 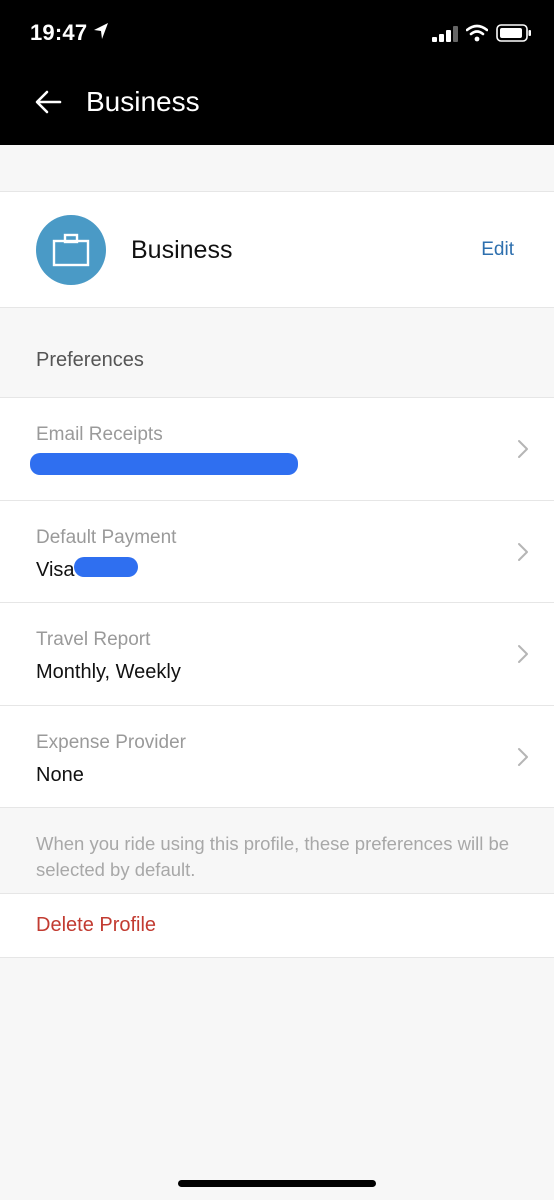 What do you see at coordinates (277, 30) in the screenshot?
I see `status-bar: 19:47` at bounding box center [277, 30].